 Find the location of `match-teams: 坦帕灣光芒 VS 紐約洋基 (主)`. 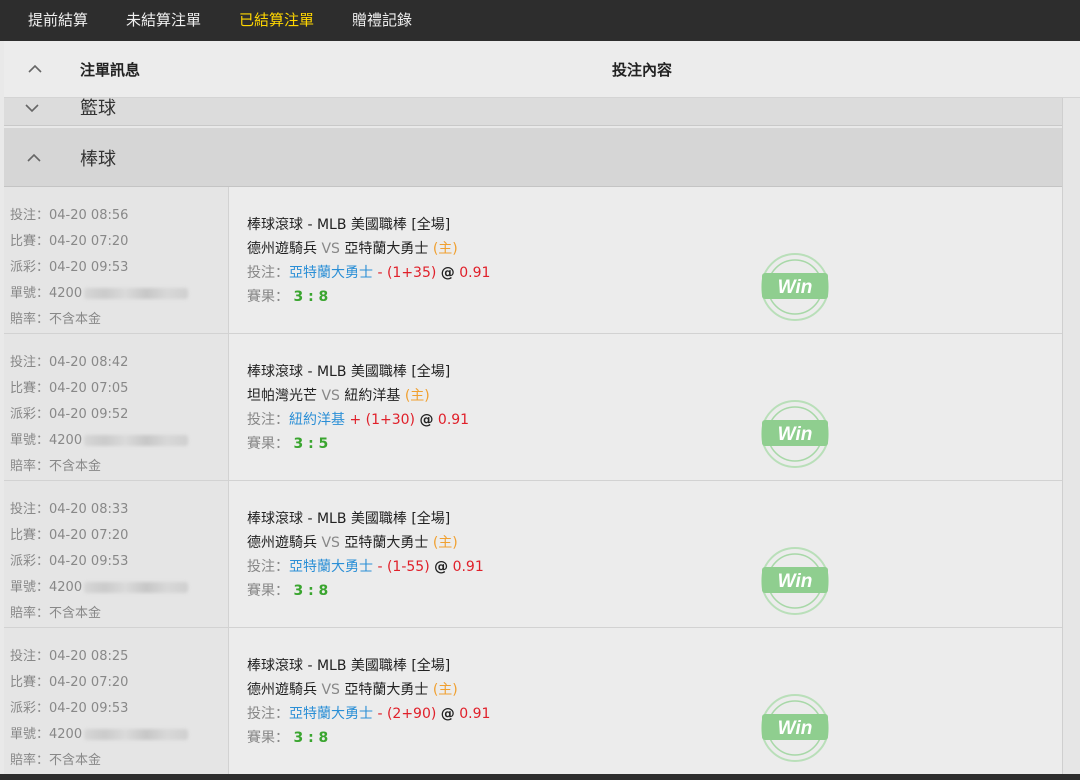

match-teams: 坦帕灣光芒 VS 紐約洋基 (主) is located at coordinates (338, 396).